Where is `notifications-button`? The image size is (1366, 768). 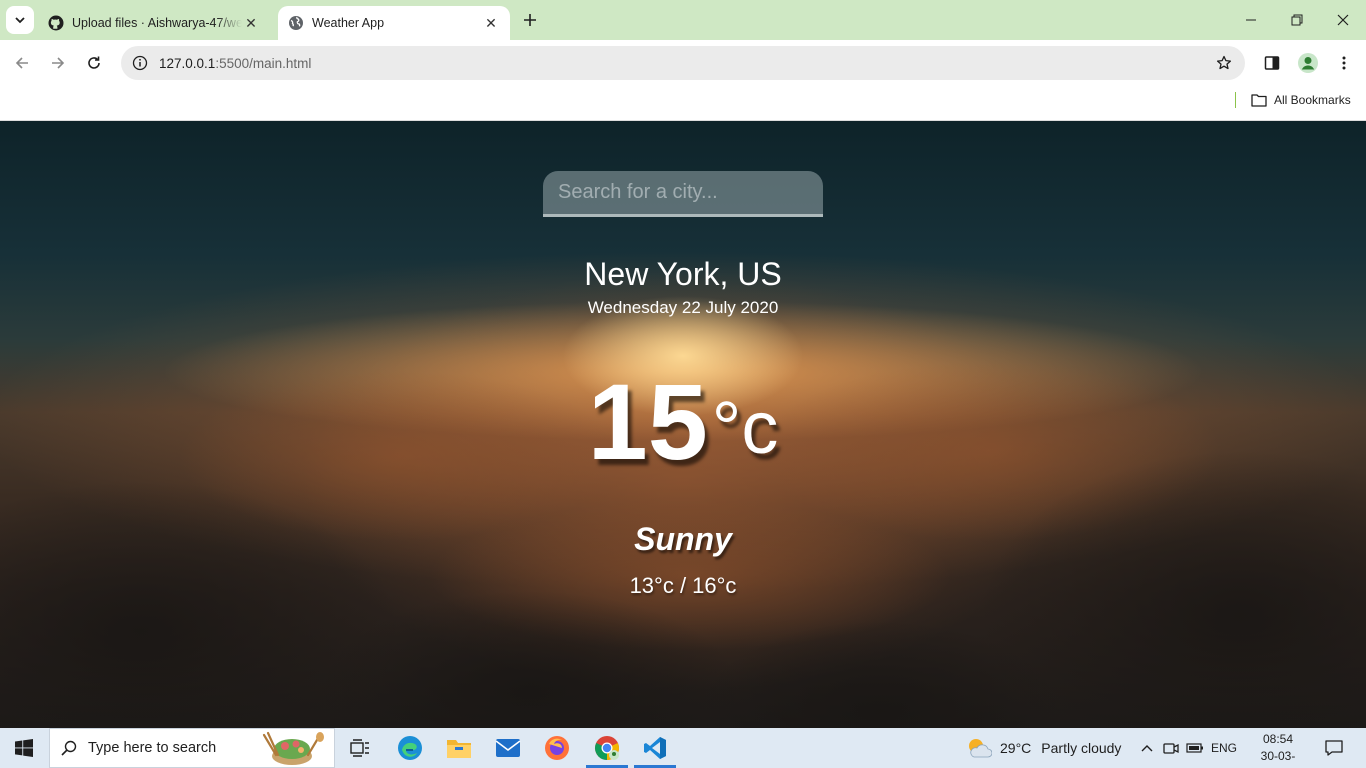
notifications-button is located at coordinates (1334, 748).